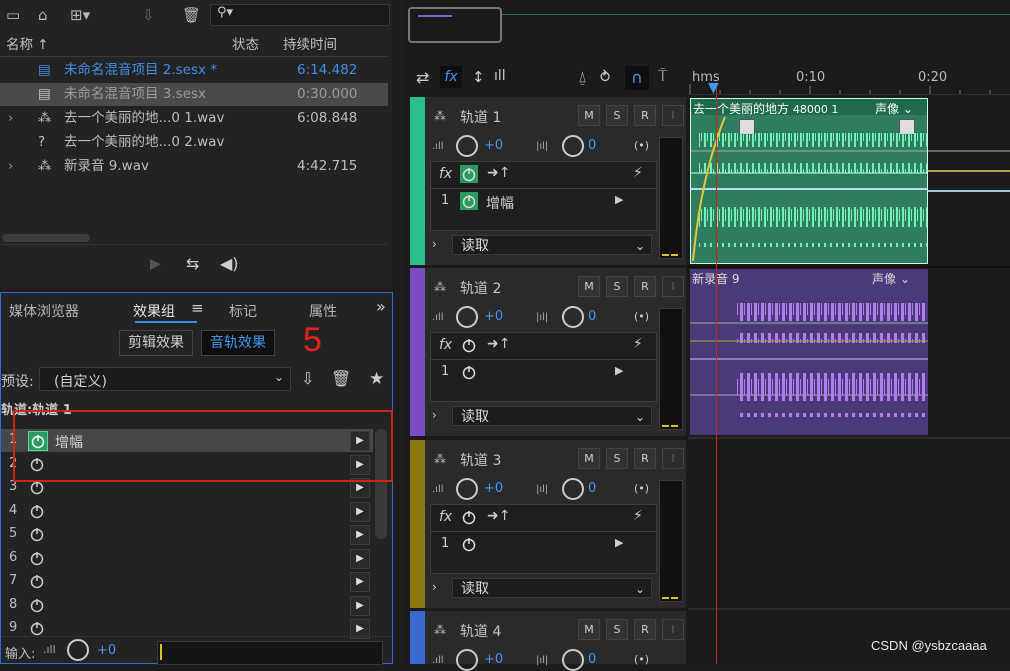 The width and height of the screenshot is (1010, 671). What do you see at coordinates (238, 343) in the screenshot?
I see `tab-track-effects: 音轨效果` at bounding box center [238, 343].